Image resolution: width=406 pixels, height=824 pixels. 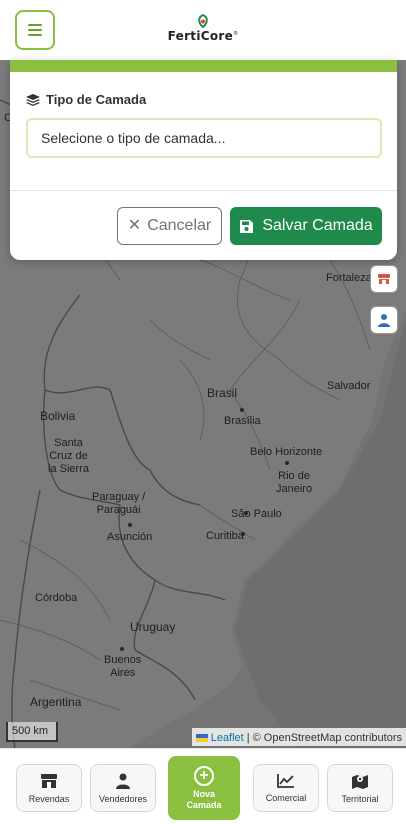 I want to click on map-label-belo-horizonte: Belo Horizonte, so click(x=286, y=452).